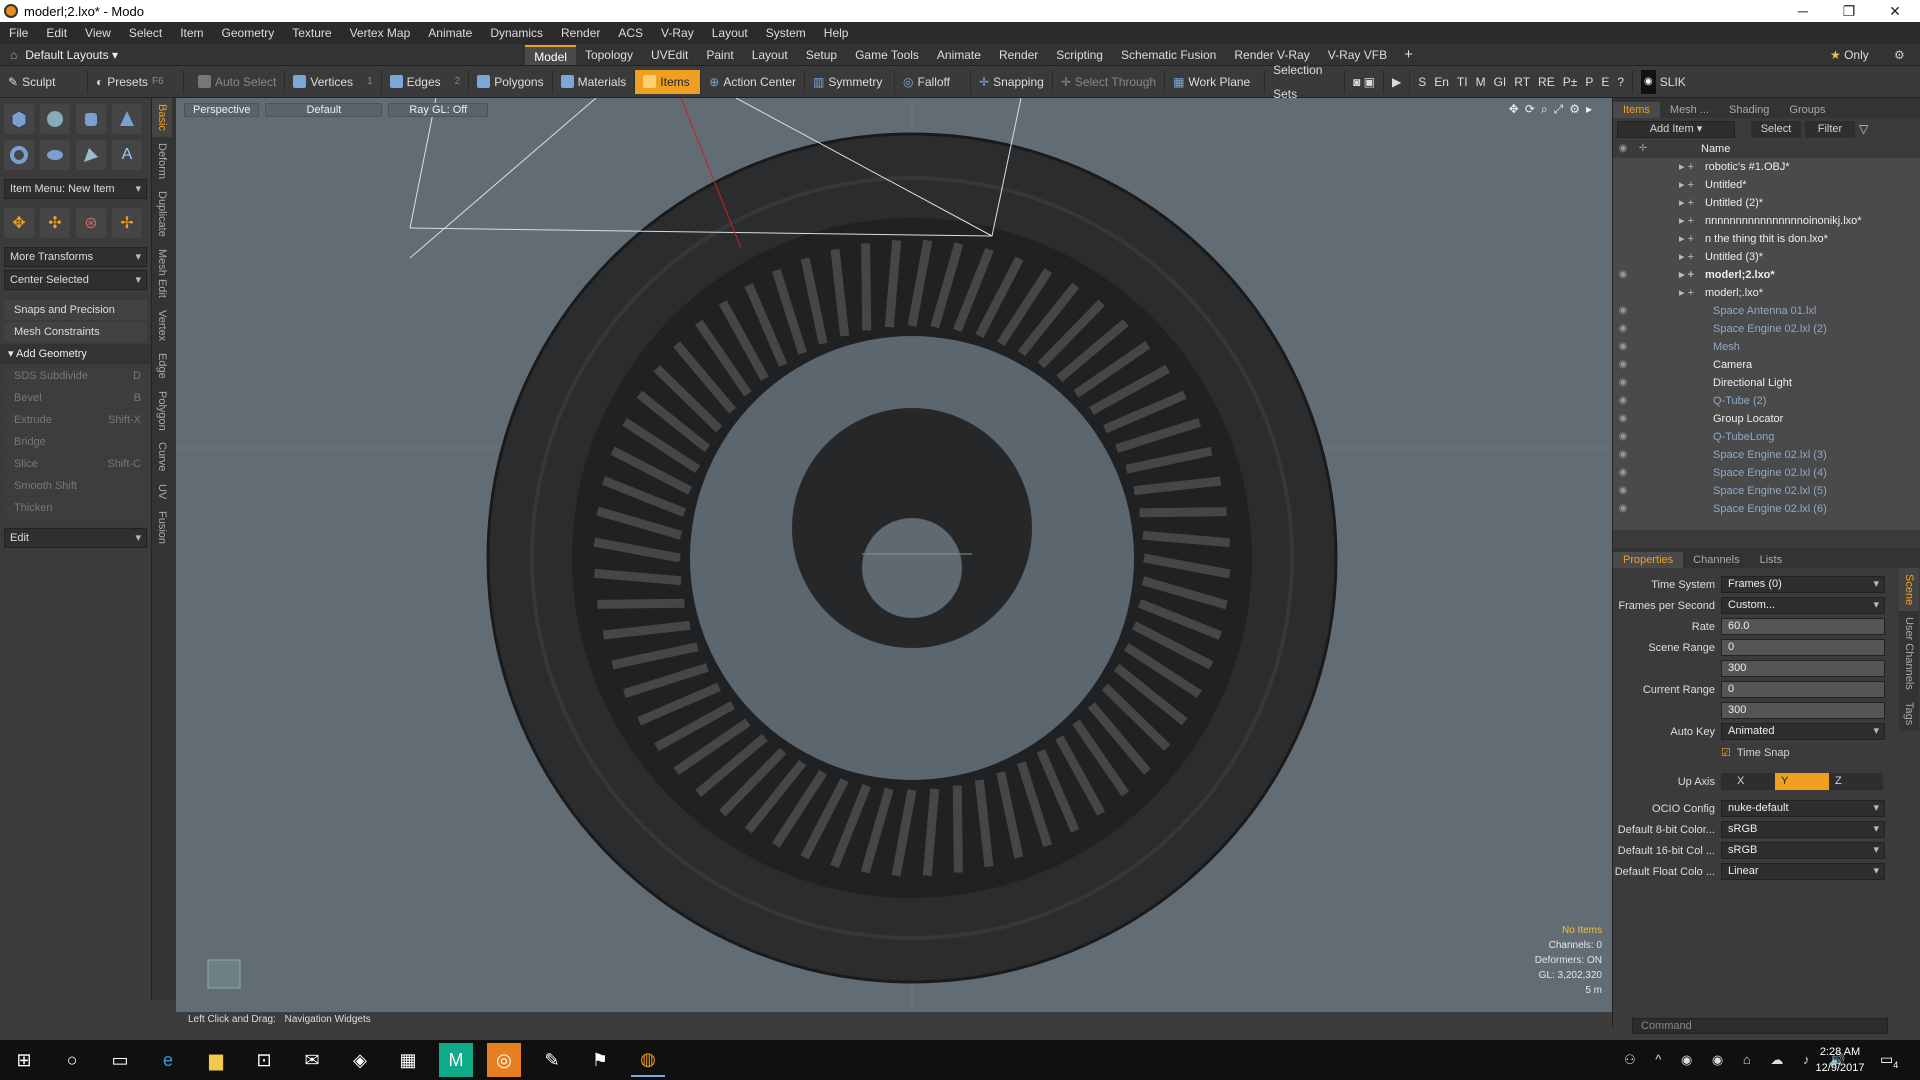 This screenshot has width=1920, height=1080. What do you see at coordinates (1766, 239) in the screenshot?
I see `tree-row: ▸ + n the thing thit is don.lxo*` at bounding box center [1766, 239].